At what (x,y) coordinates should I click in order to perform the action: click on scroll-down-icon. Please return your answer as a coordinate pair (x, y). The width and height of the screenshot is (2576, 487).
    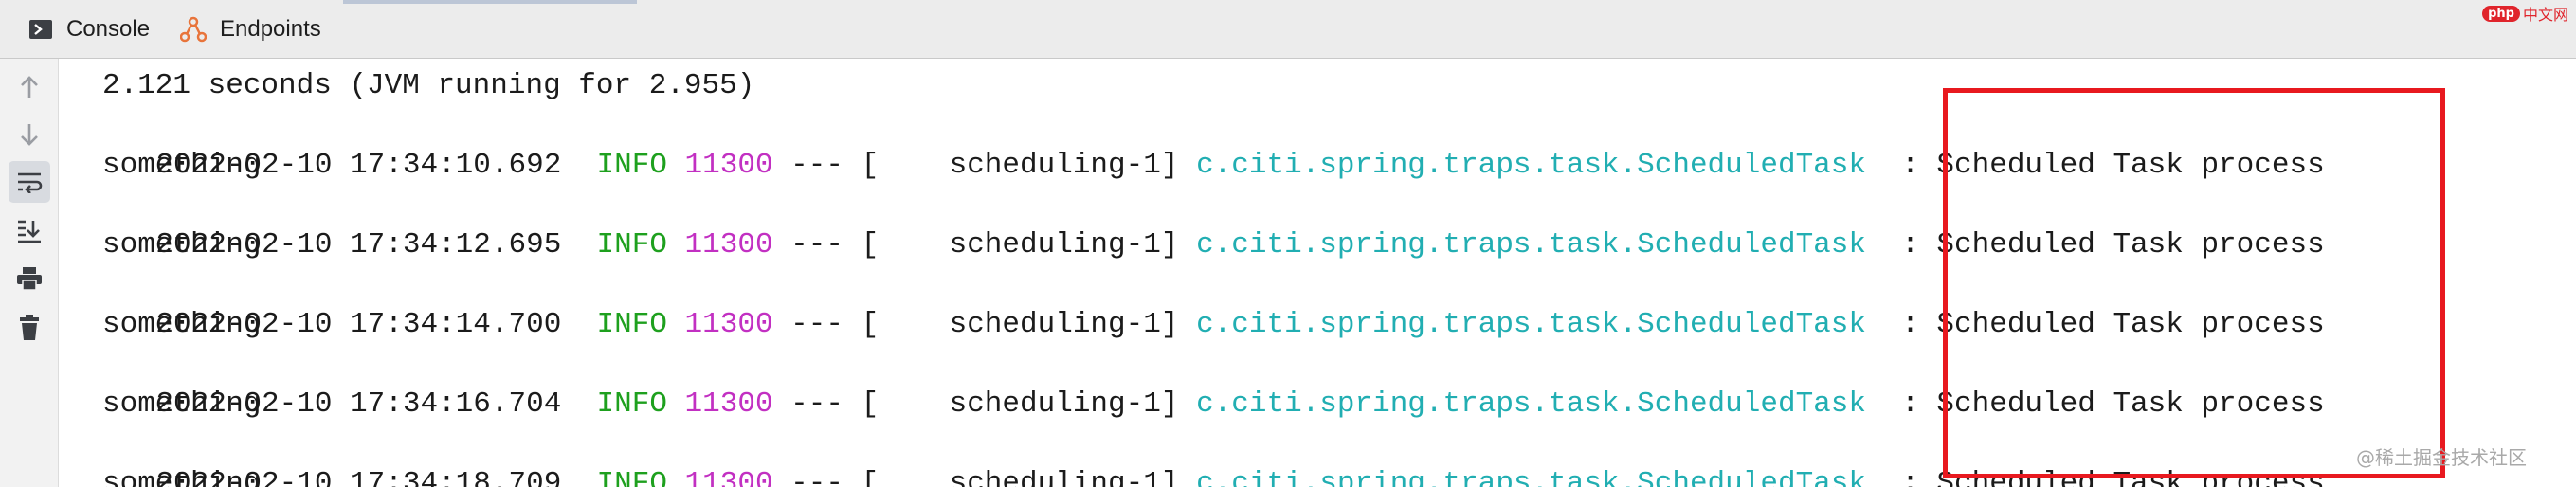
    Looking at the image, I should click on (29, 135).